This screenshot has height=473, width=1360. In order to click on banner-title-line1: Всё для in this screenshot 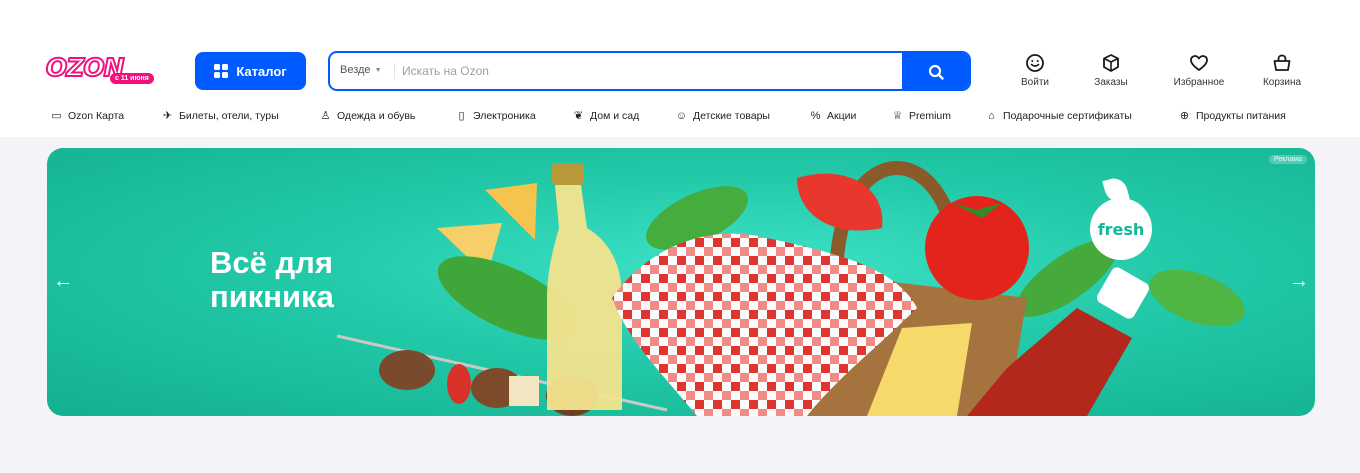, I will do `click(271, 262)`.